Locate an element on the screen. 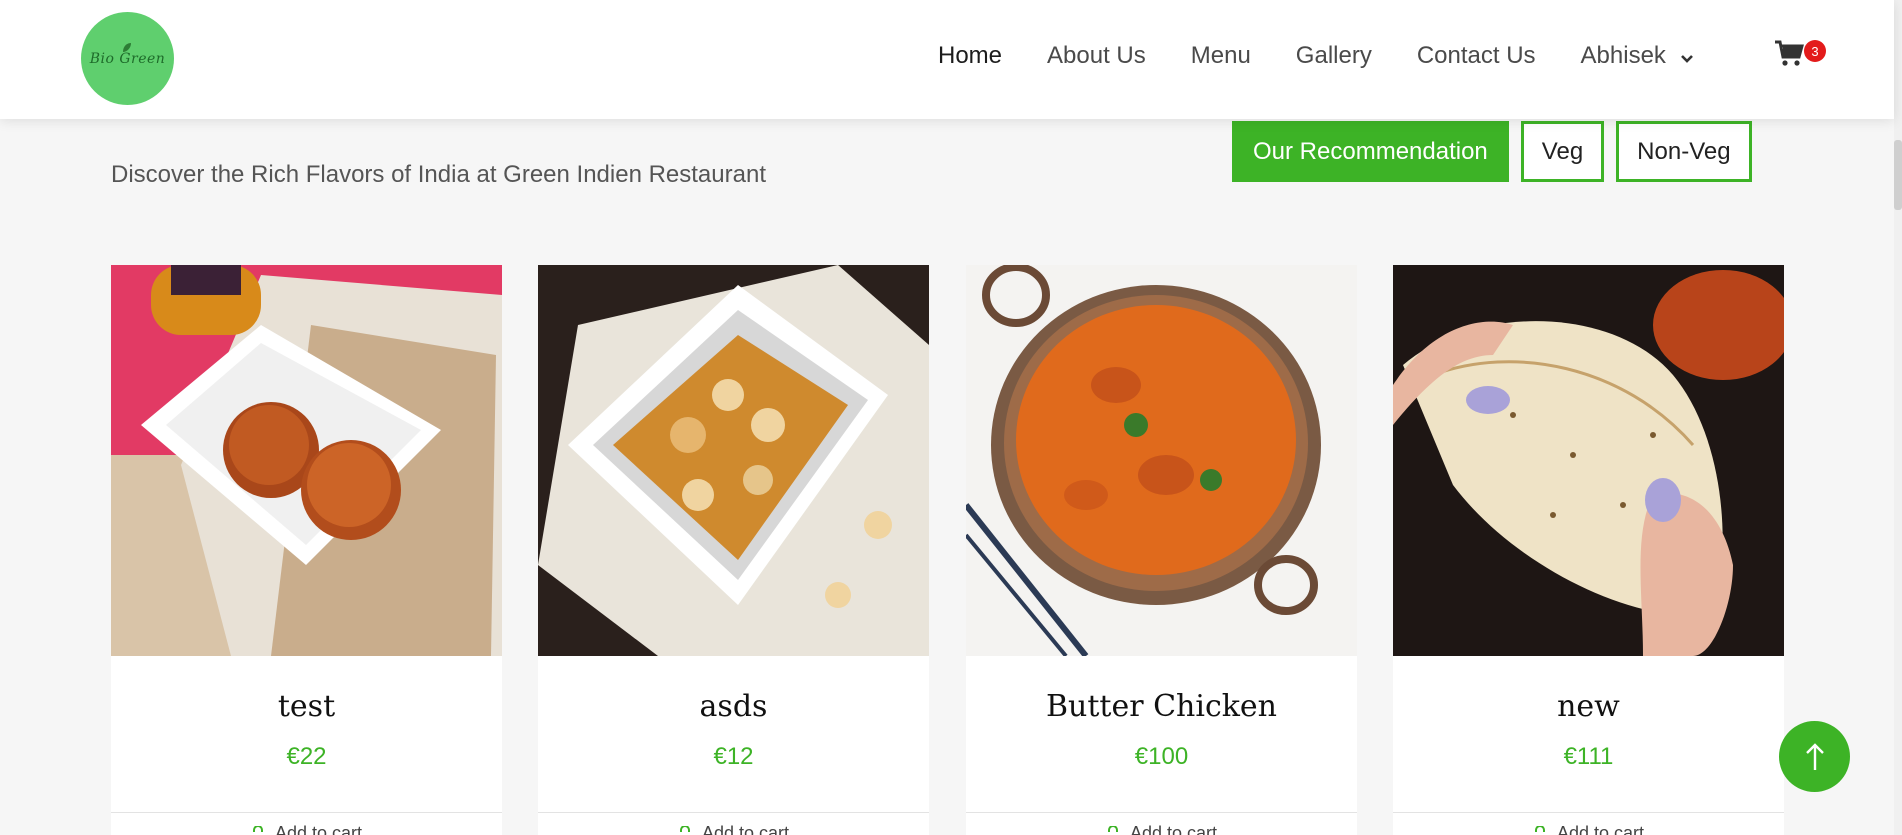 The image size is (1902, 835). filter-veg-button: Veg is located at coordinates (1562, 151).